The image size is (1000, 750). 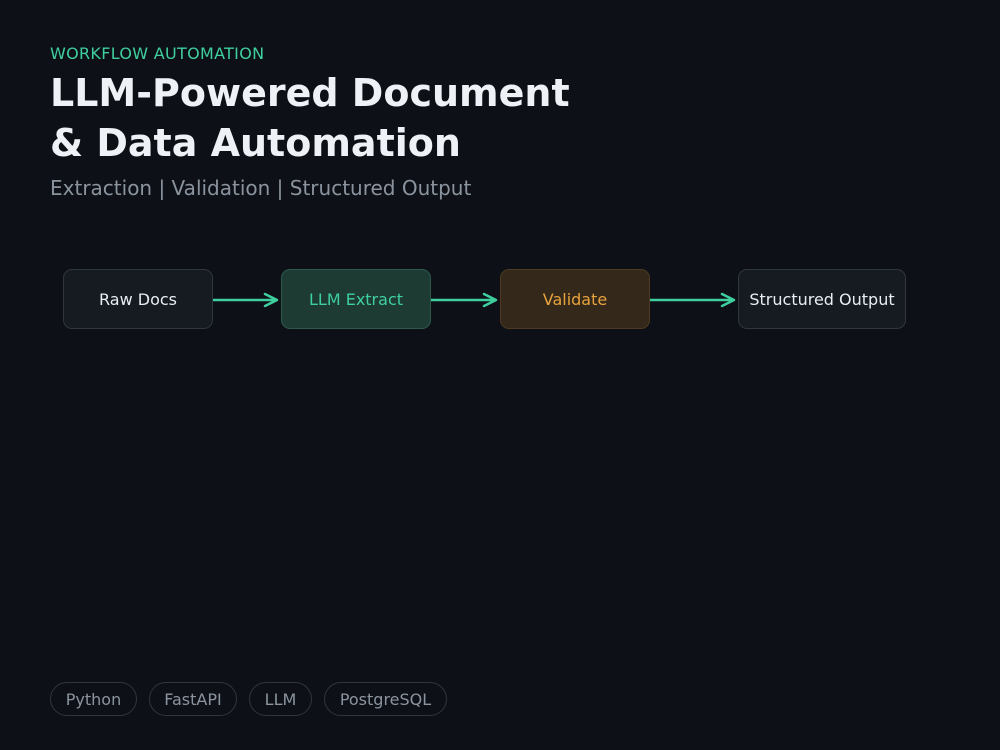 I want to click on flow-node-validate: Validate, so click(x=575, y=299).